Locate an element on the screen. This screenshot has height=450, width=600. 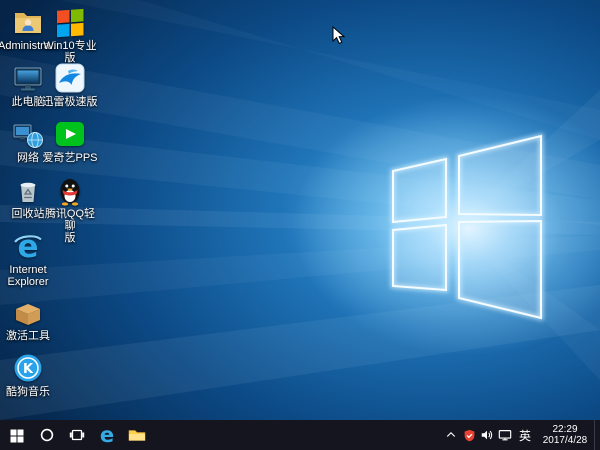
edge-taskbar-button: e is located at coordinates (107, 435).